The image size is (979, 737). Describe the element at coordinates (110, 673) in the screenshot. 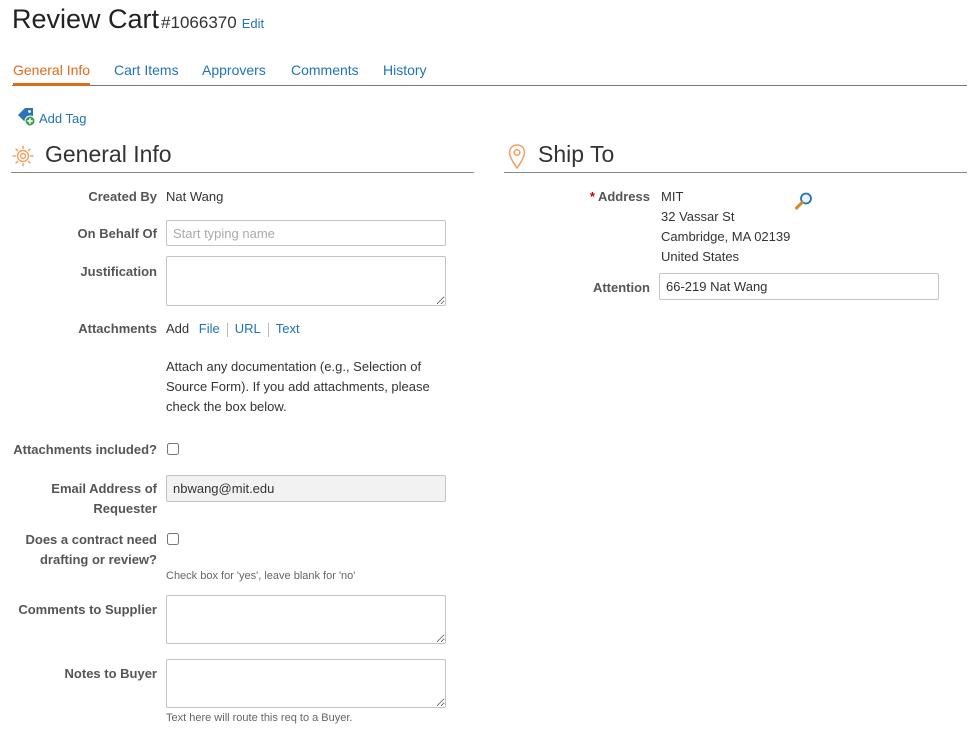

I see `notes-to-buyer-label: Notes to Buyer` at that location.